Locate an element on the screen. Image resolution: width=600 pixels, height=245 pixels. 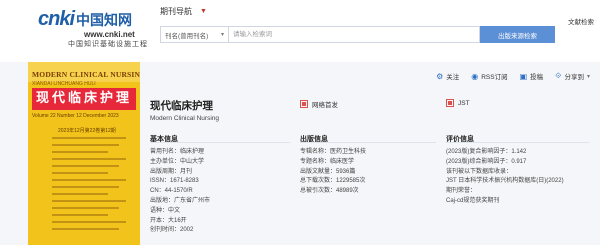
info-row: (2023版)综合影响因子：0.917 is located at coordinates (486, 161).